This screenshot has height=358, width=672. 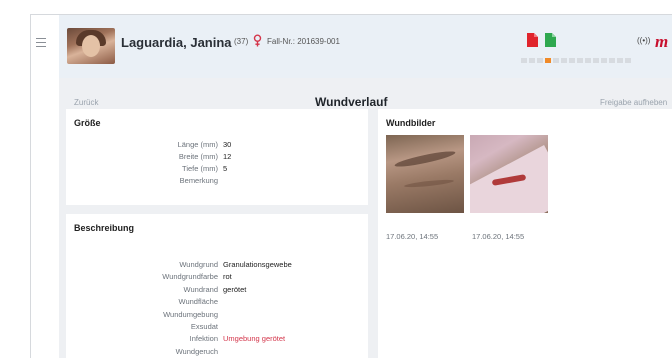 I want to click on description-value: rot, so click(x=227, y=277).